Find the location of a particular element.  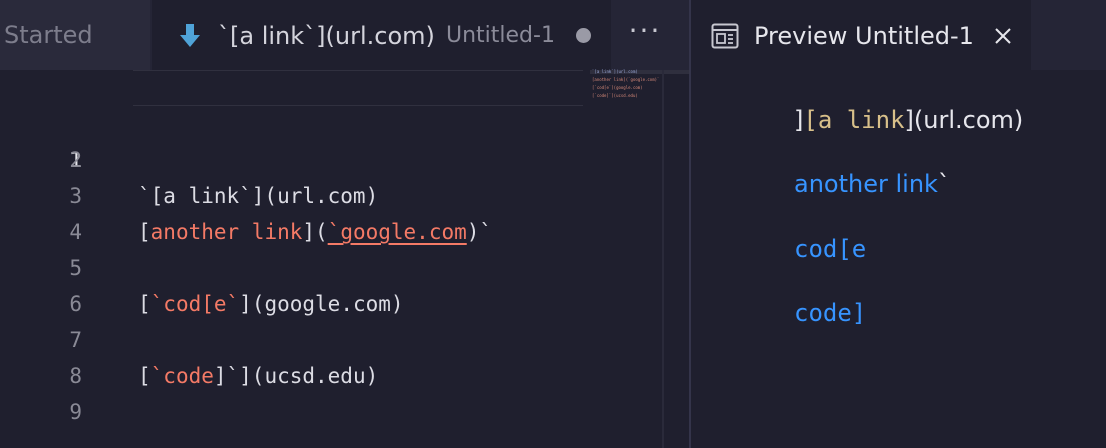

preview-inline-code: [a link is located at coordinates (854, 120).